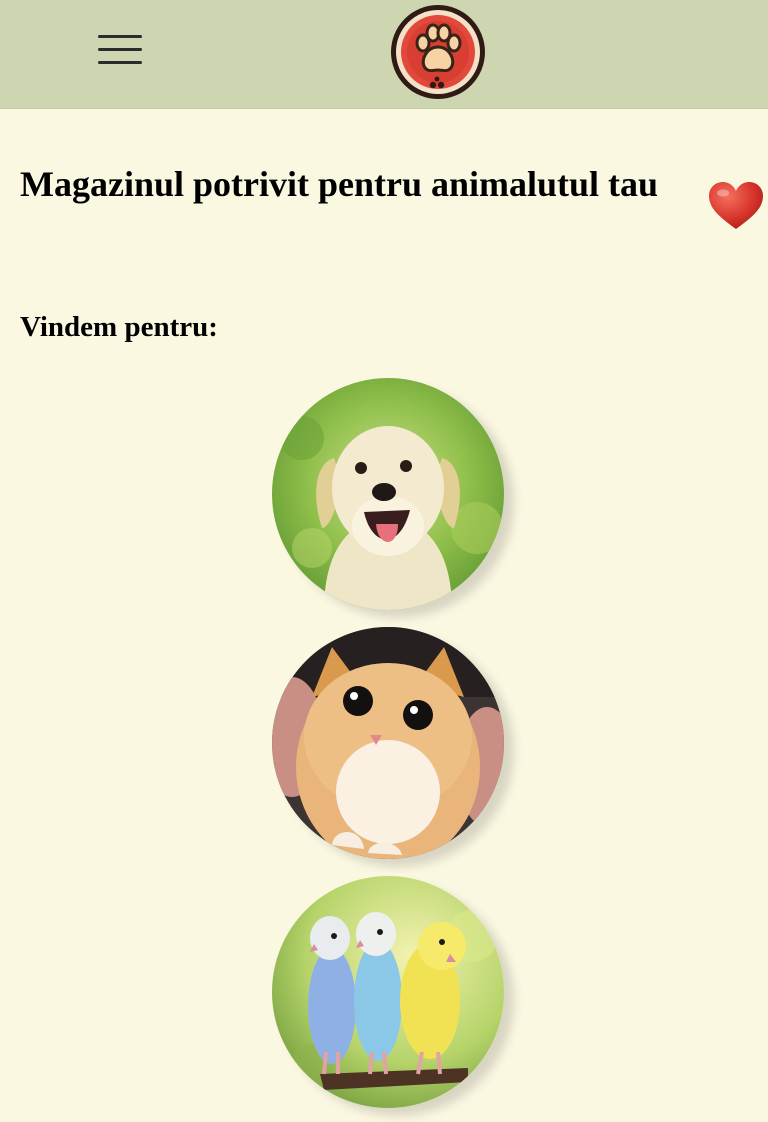  Describe the element at coordinates (120, 50) in the screenshot. I see `hamburger-menu-icon` at that location.